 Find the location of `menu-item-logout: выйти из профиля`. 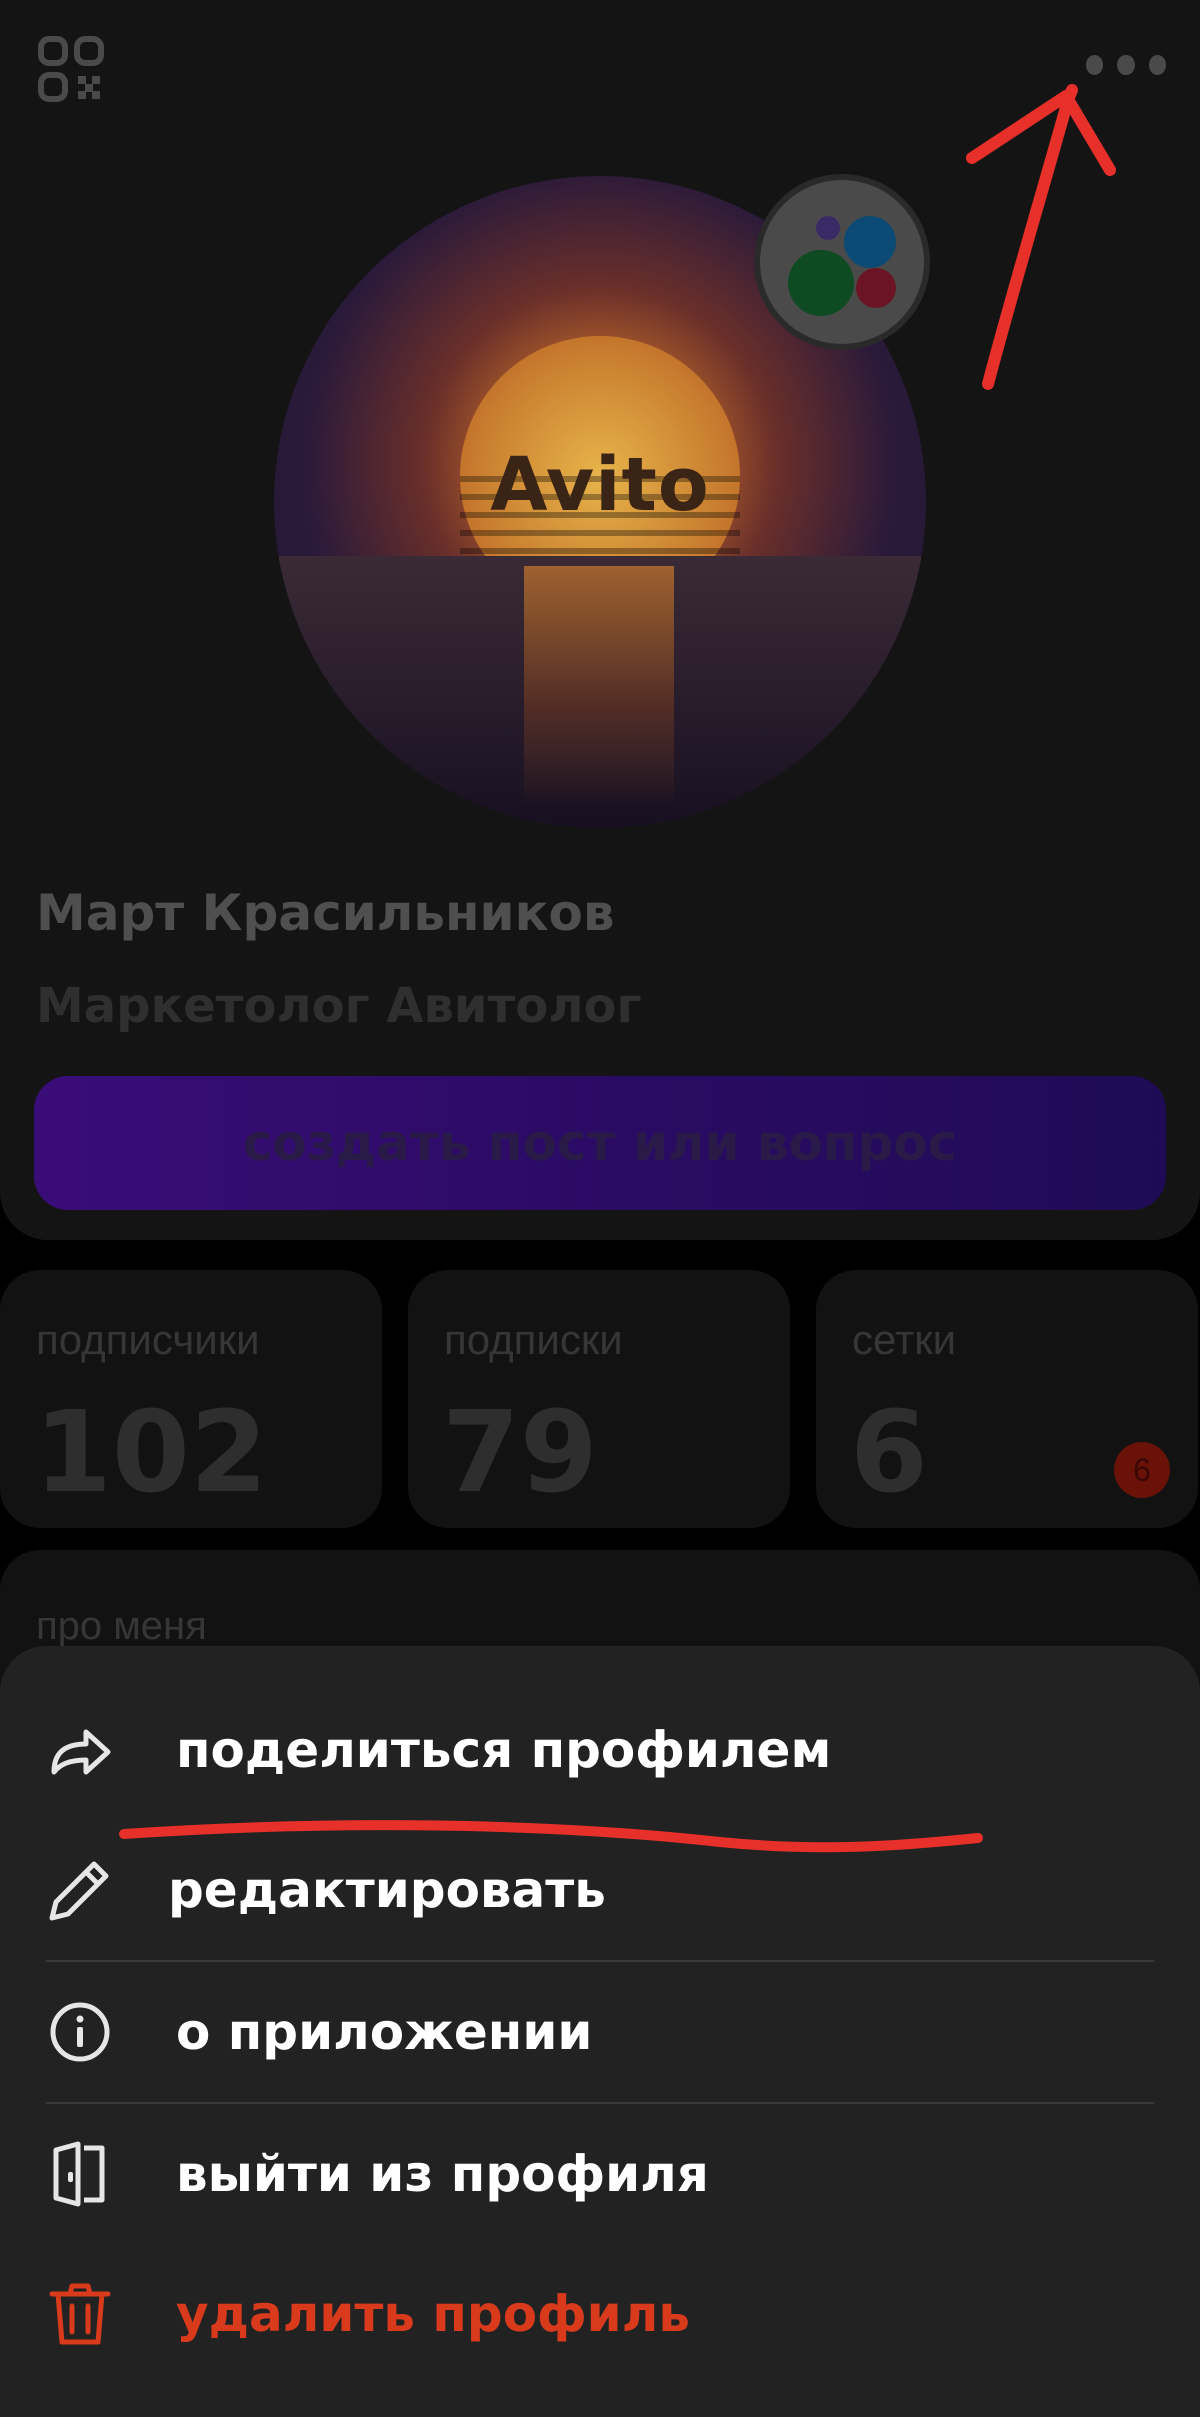

menu-item-logout: выйти из профиля is located at coordinates (600, 2174).